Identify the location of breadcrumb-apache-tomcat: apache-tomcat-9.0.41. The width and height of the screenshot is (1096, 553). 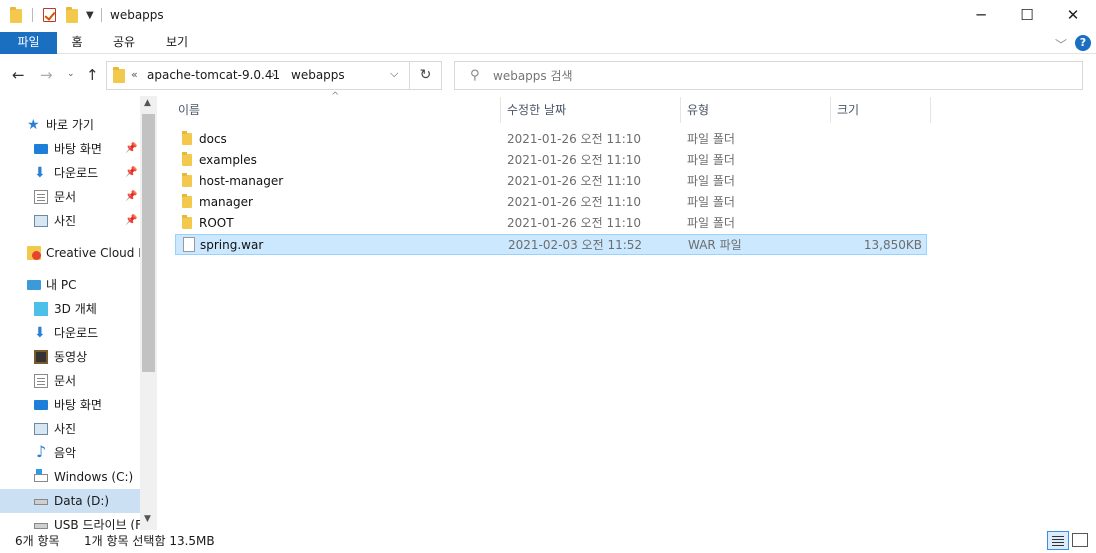
(213, 75).